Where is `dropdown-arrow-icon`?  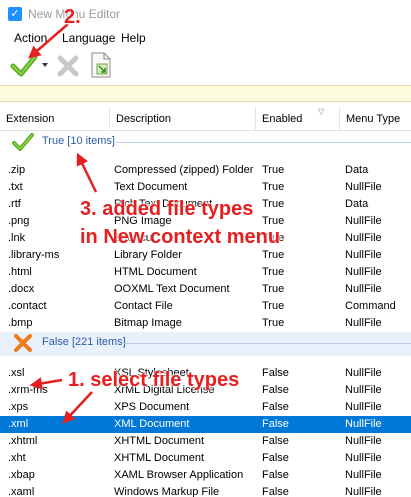
dropdown-arrow-icon is located at coordinates (45, 65).